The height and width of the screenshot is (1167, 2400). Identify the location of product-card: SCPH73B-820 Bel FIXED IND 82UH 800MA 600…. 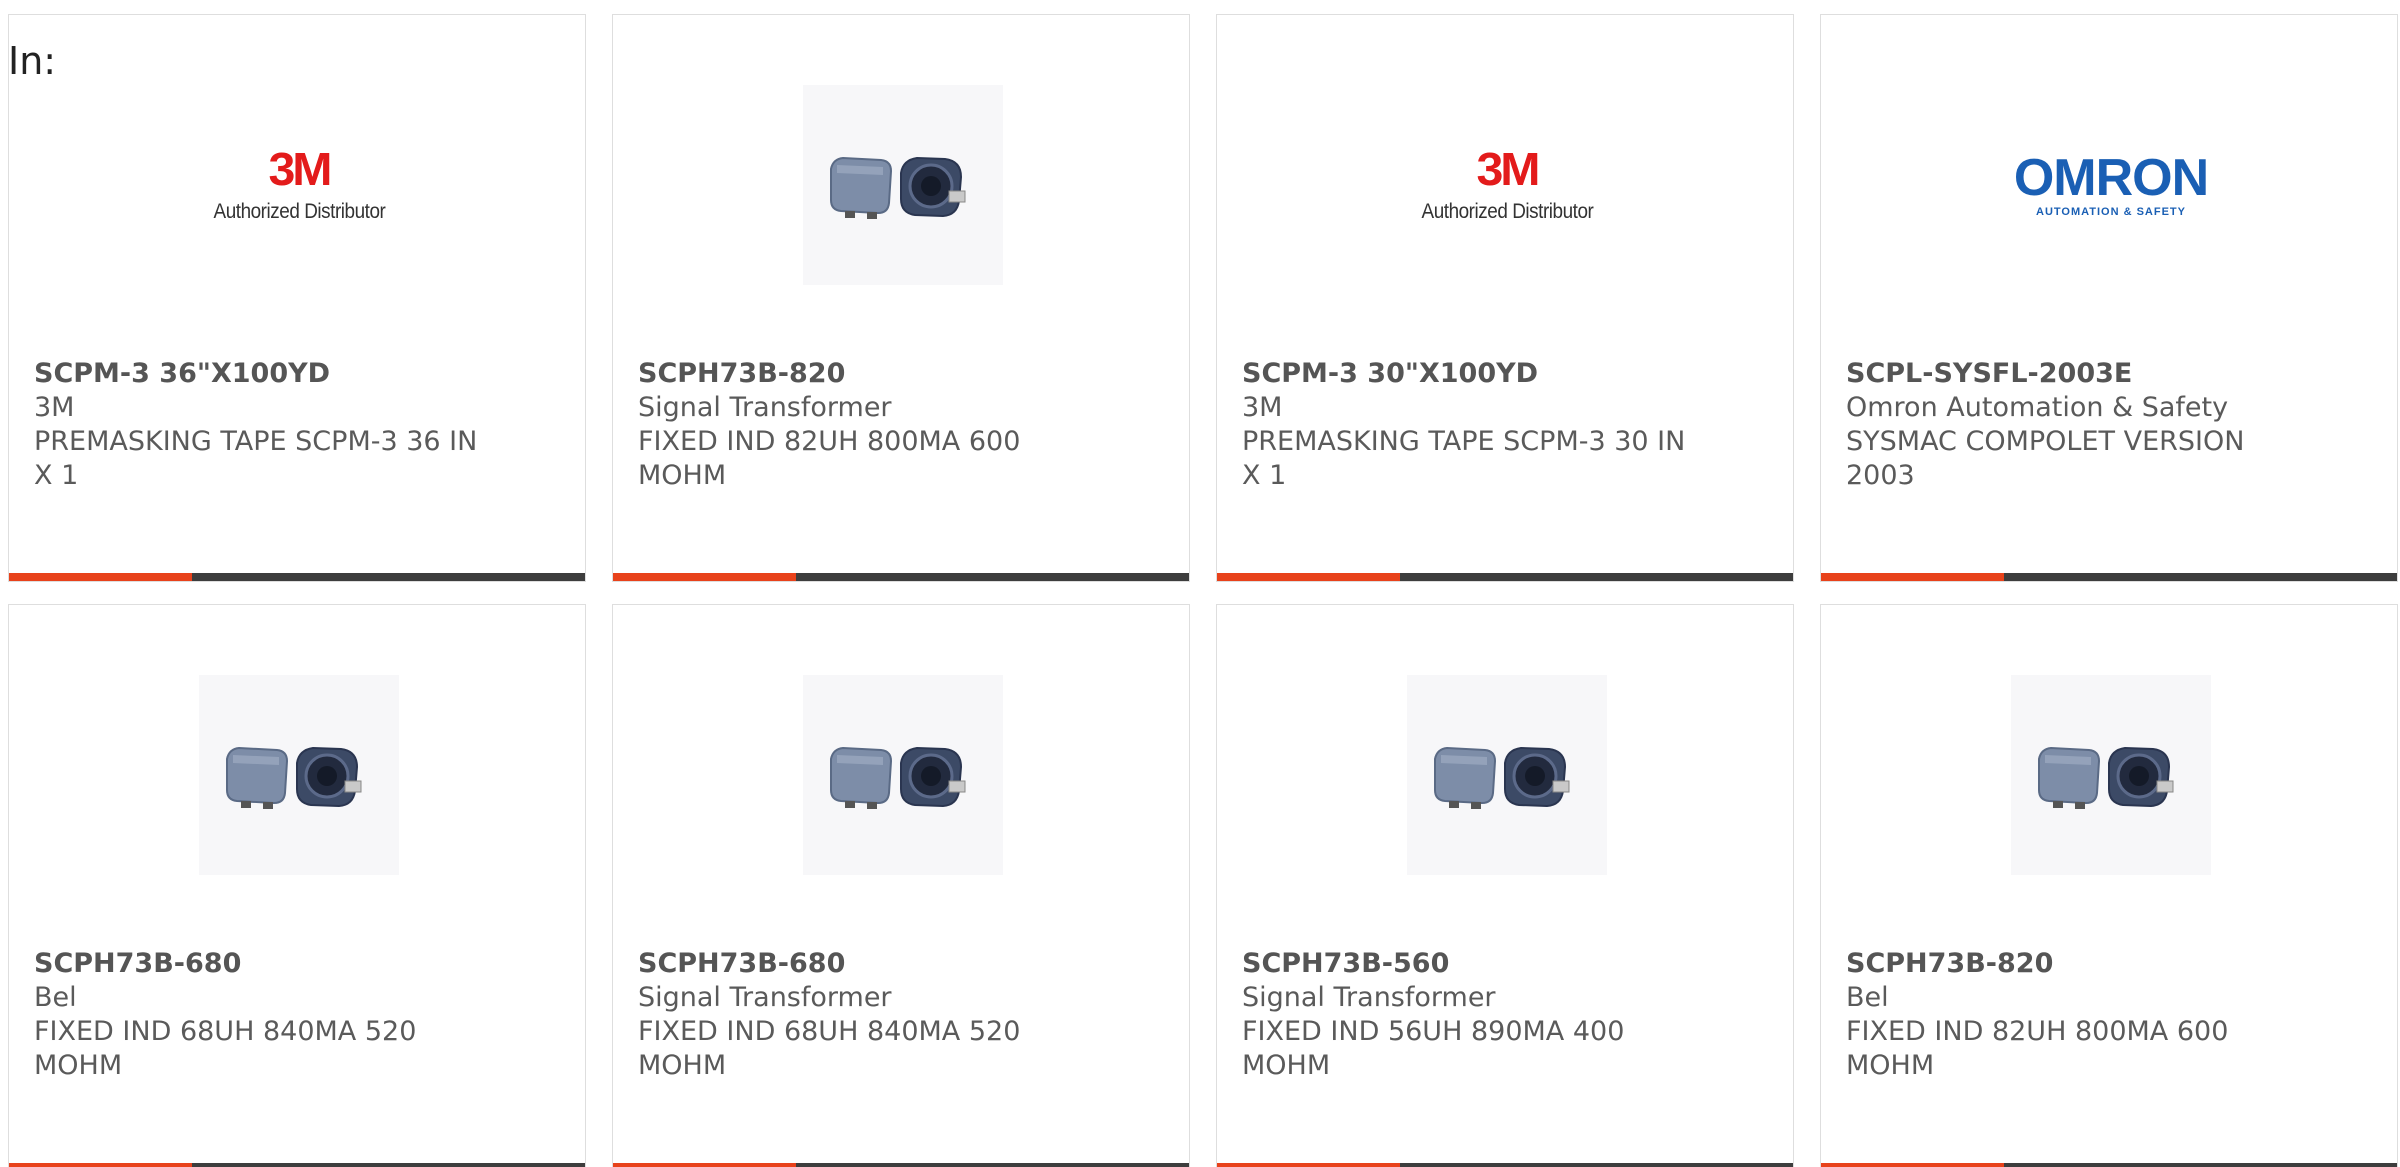
(2109, 885).